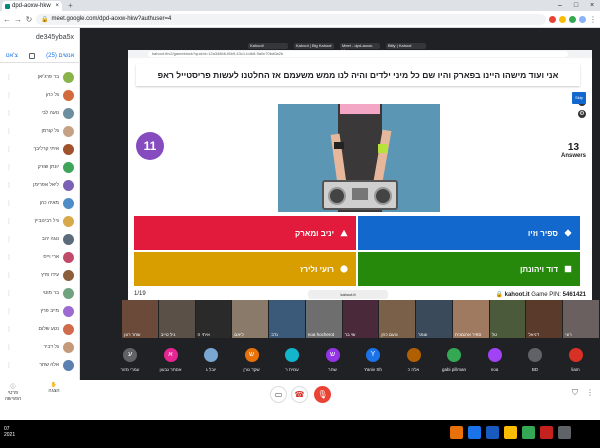  I want to click on video-tile: שי בר, so click(360, 319).